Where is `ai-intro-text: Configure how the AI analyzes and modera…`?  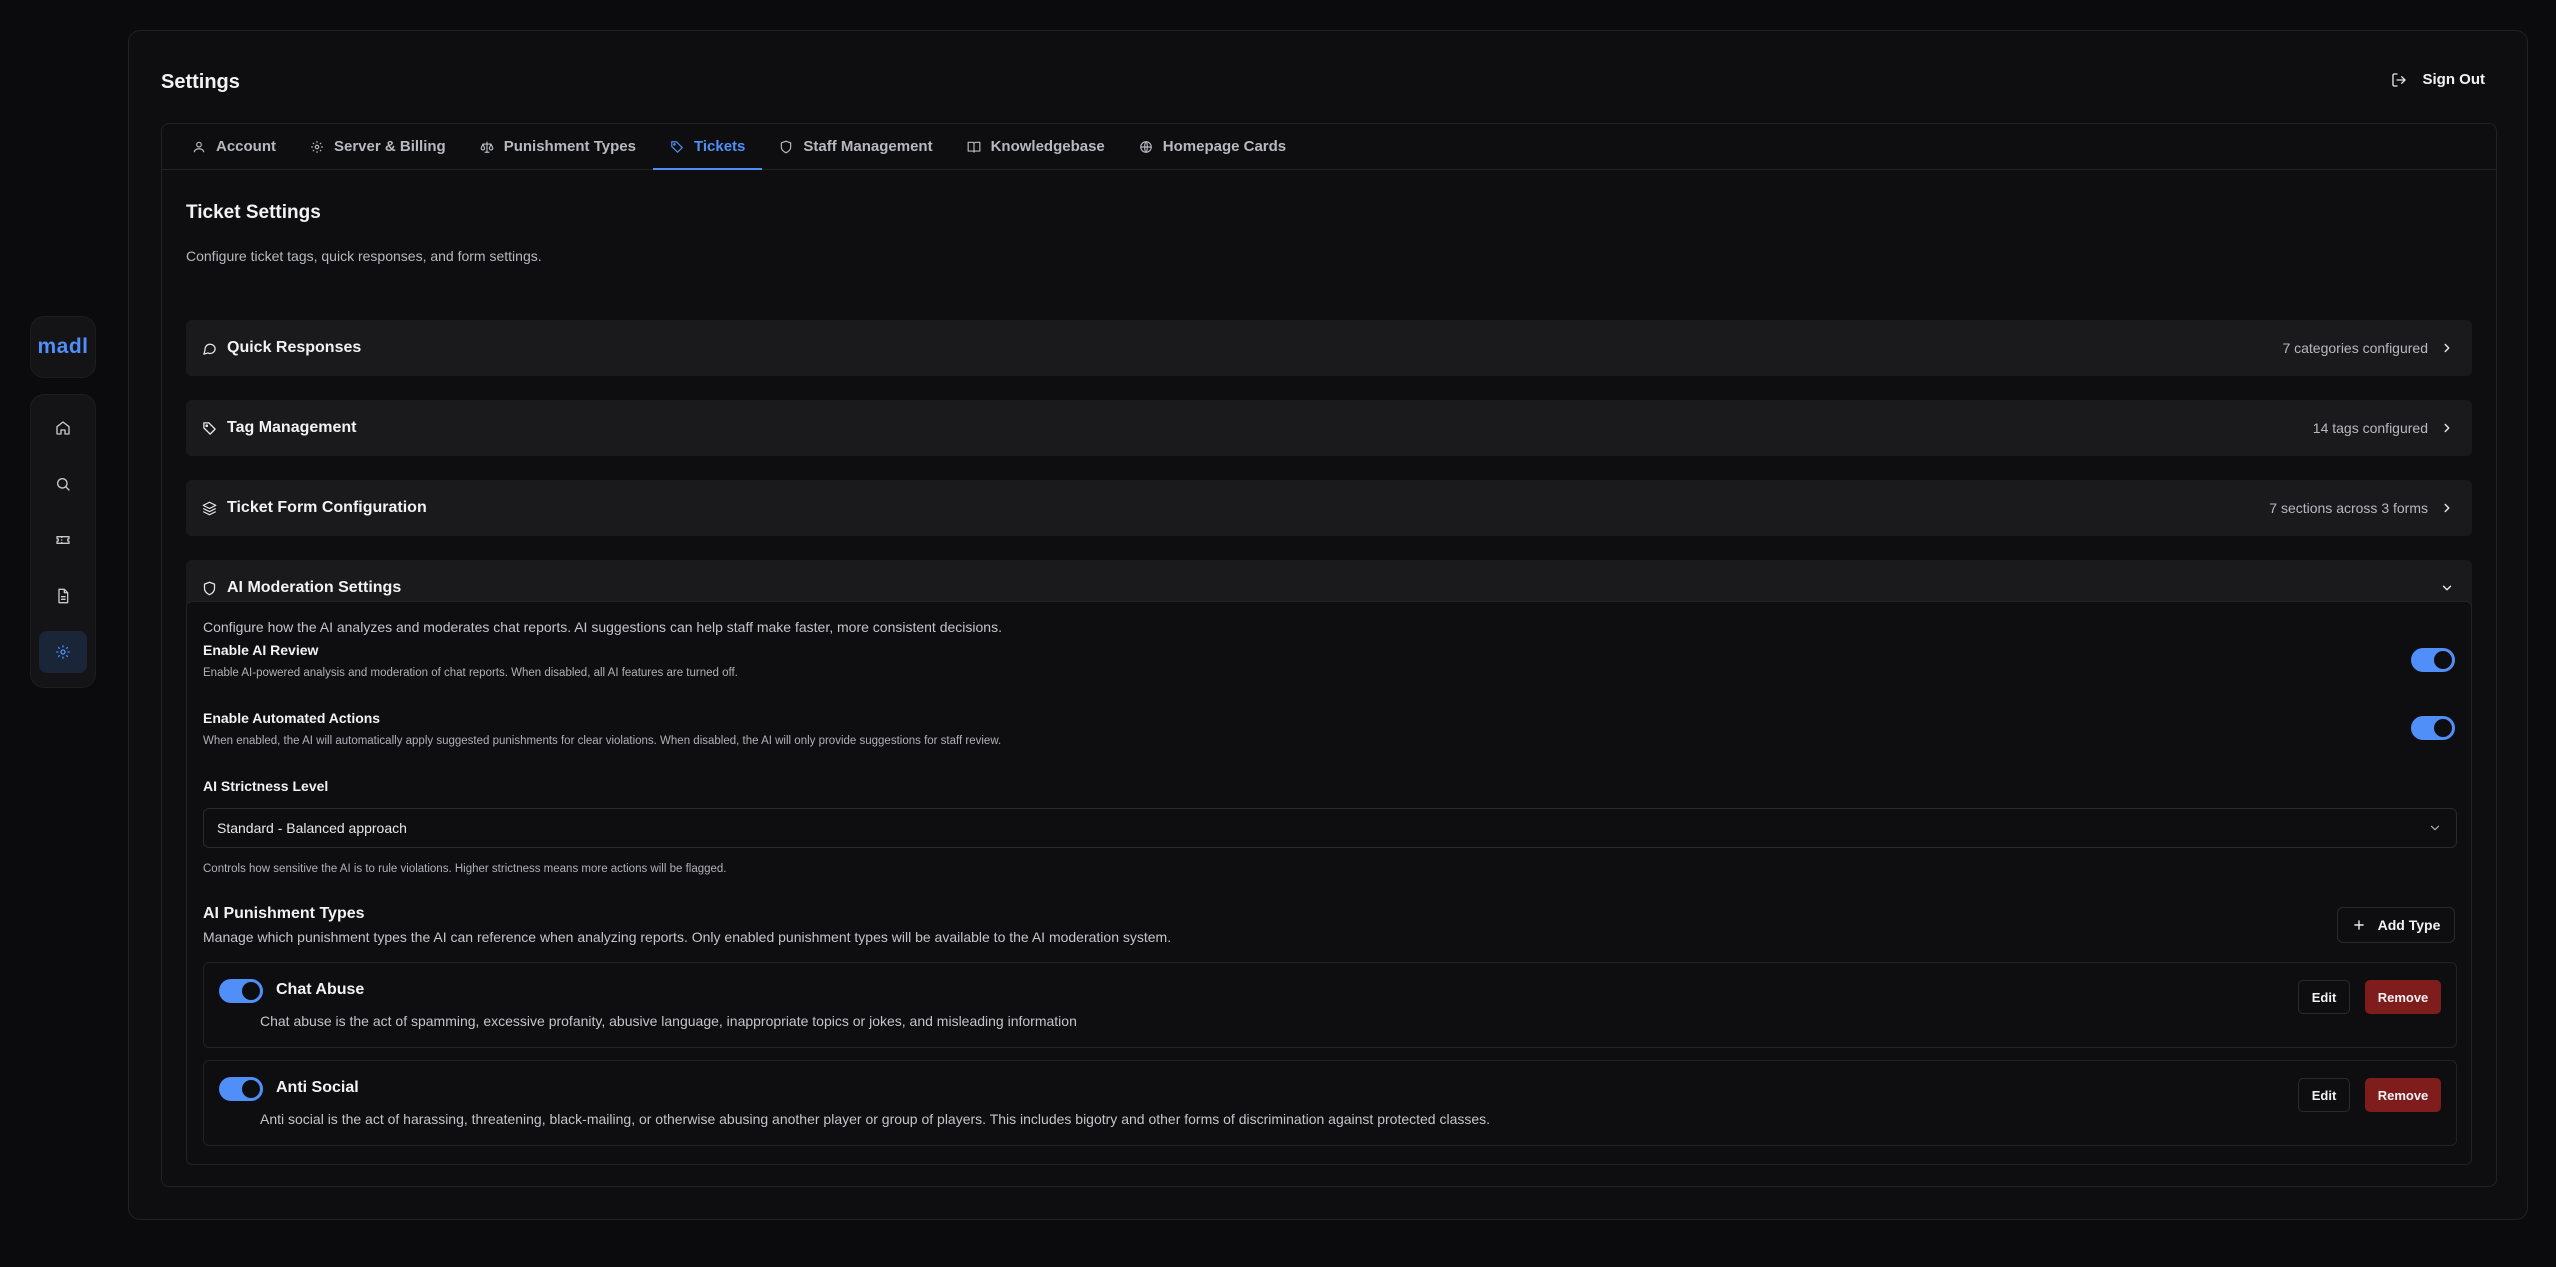
ai-intro-text: Configure how the AI analyzes and modera… is located at coordinates (602, 627).